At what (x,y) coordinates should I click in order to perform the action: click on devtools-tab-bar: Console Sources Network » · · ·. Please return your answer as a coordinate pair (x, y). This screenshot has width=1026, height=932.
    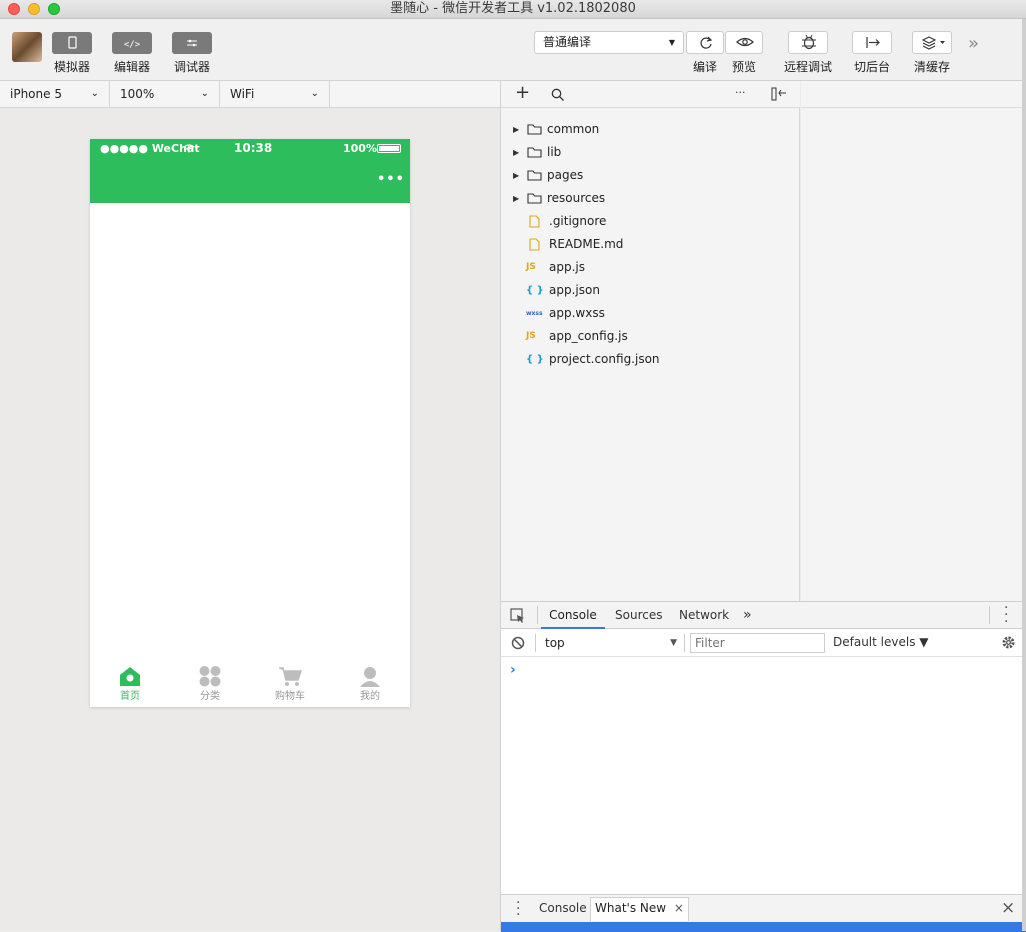
    Looking at the image, I should click on (763, 615).